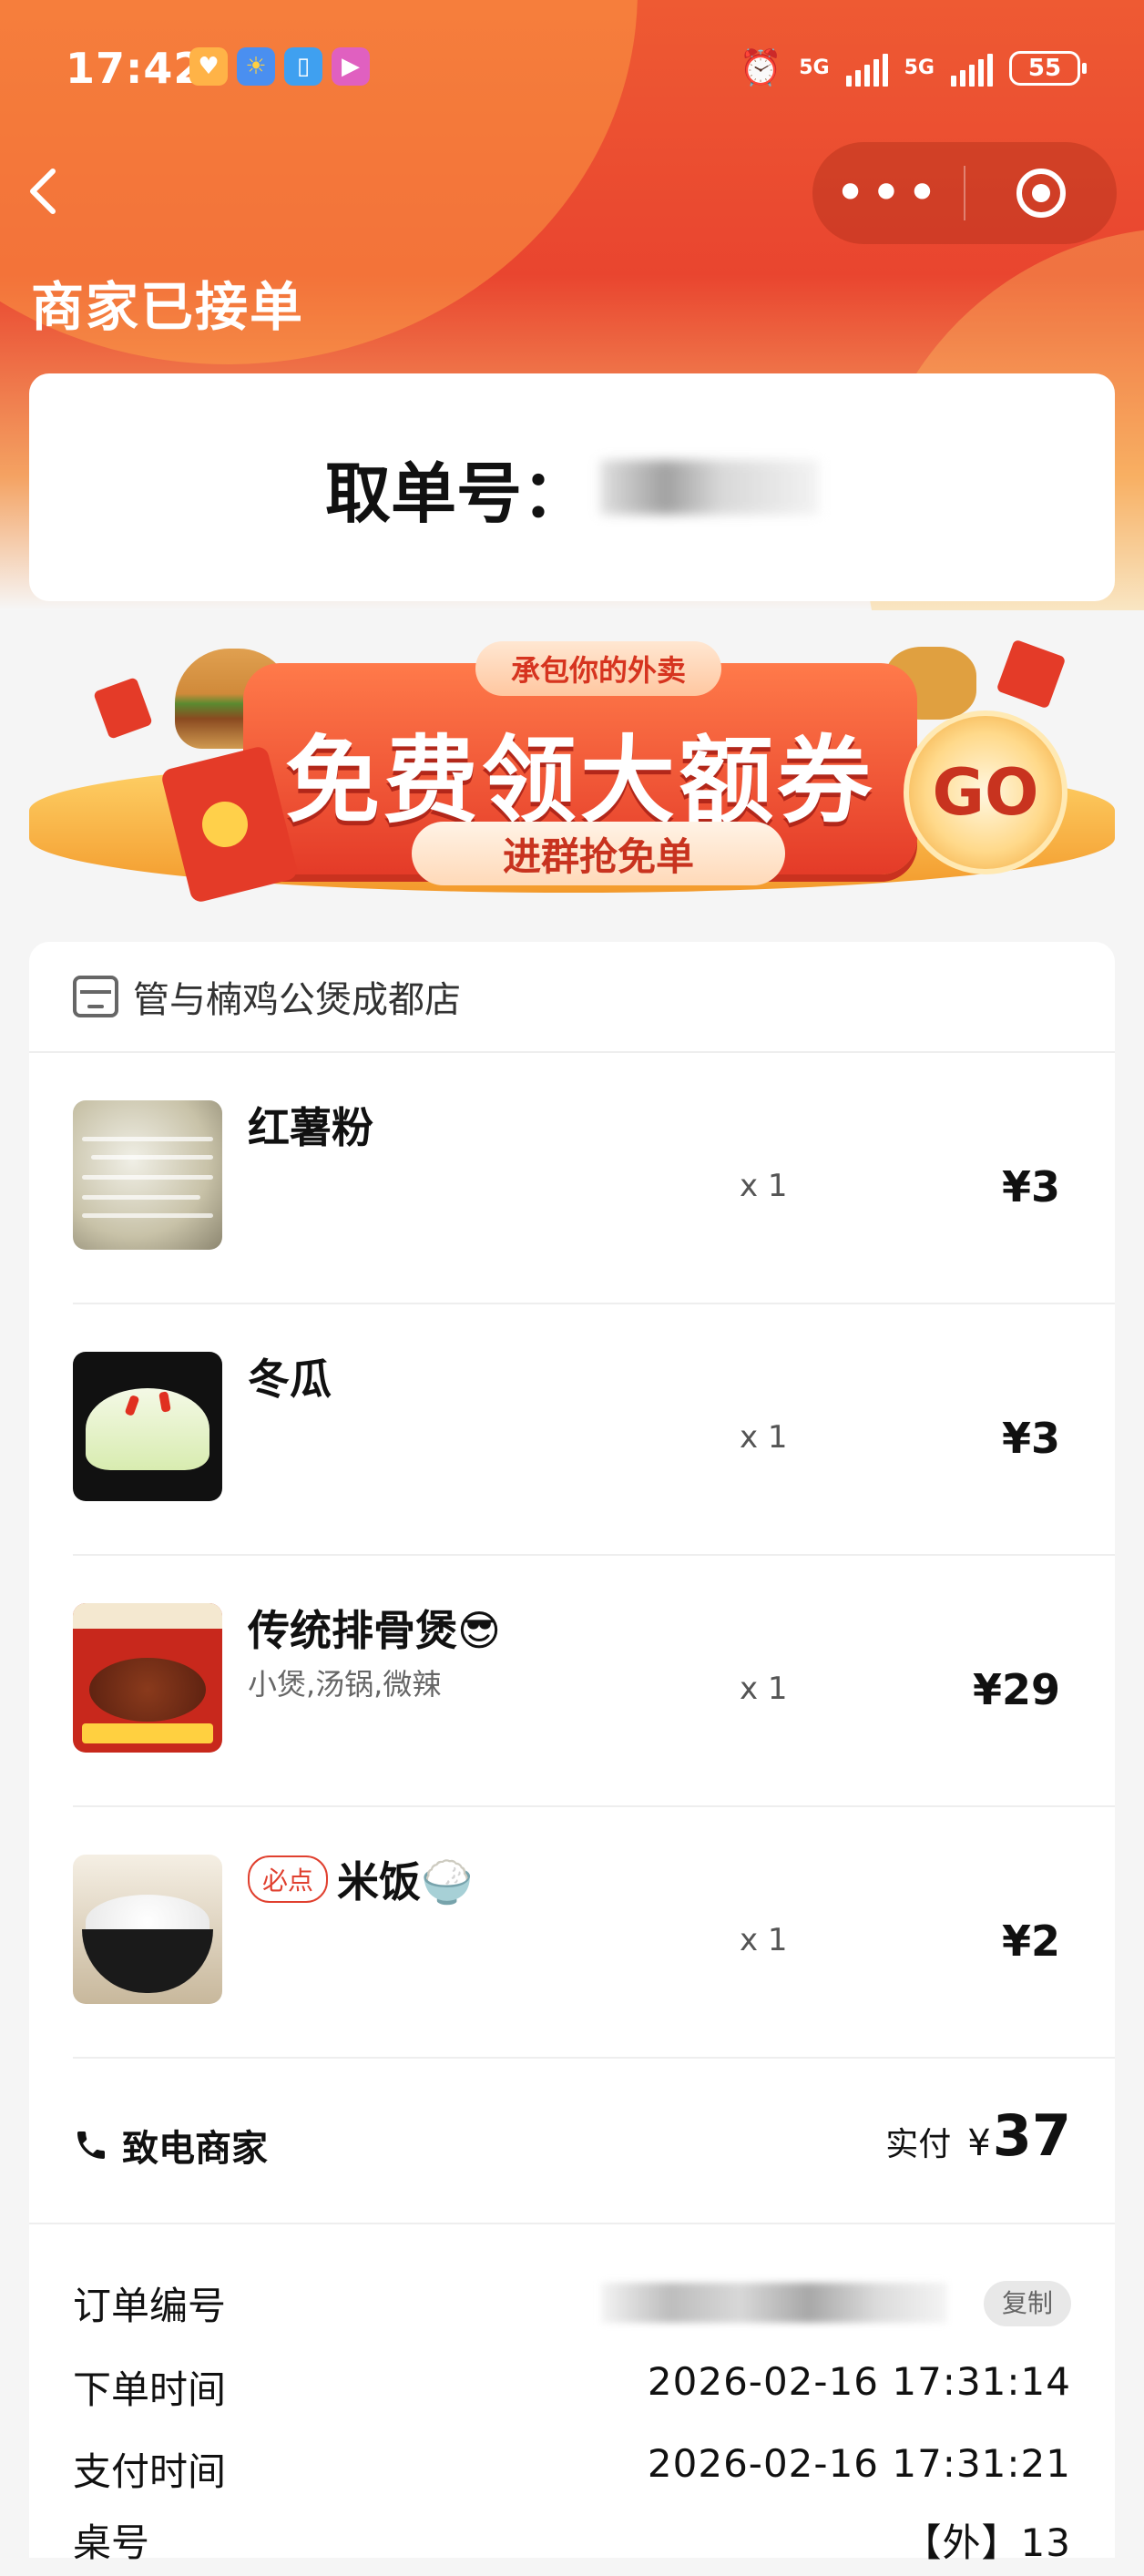  What do you see at coordinates (168, 307) in the screenshot?
I see `page-title: 商家已接单` at bounding box center [168, 307].